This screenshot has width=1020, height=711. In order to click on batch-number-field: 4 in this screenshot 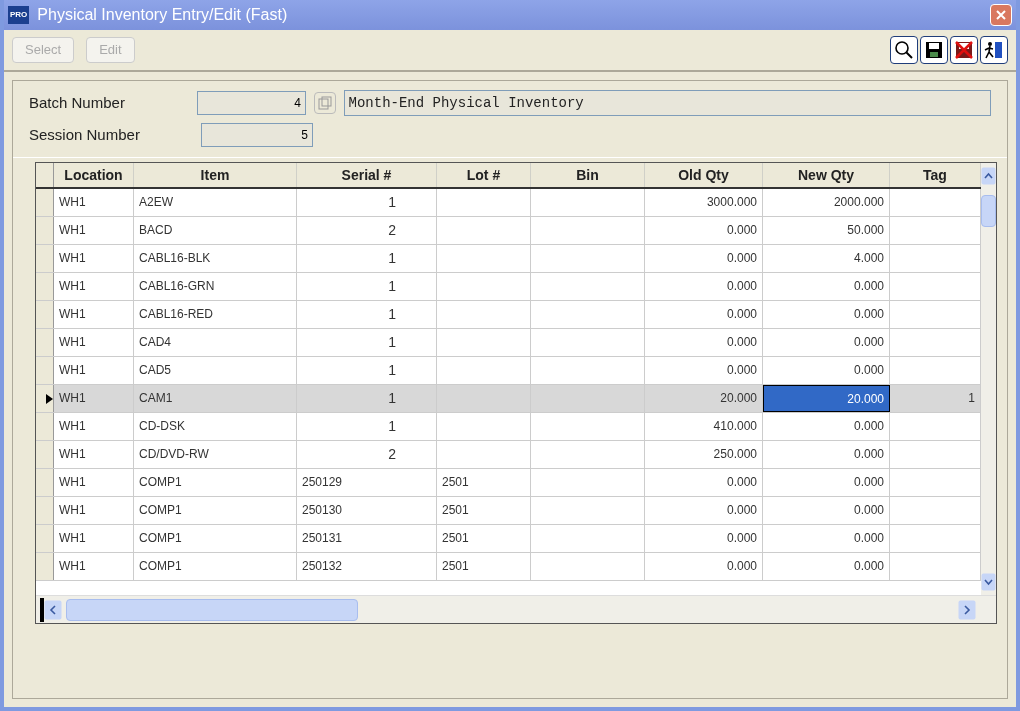, I will do `click(251, 103)`.